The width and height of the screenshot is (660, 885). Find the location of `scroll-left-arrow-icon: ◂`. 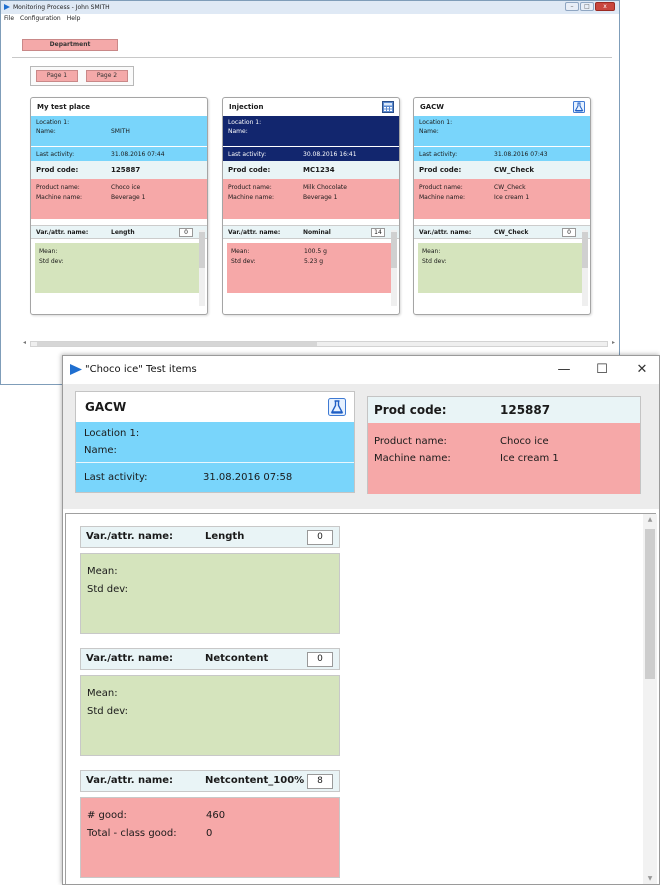

scroll-left-arrow-icon: ◂ is located at coordinates (24, 342).